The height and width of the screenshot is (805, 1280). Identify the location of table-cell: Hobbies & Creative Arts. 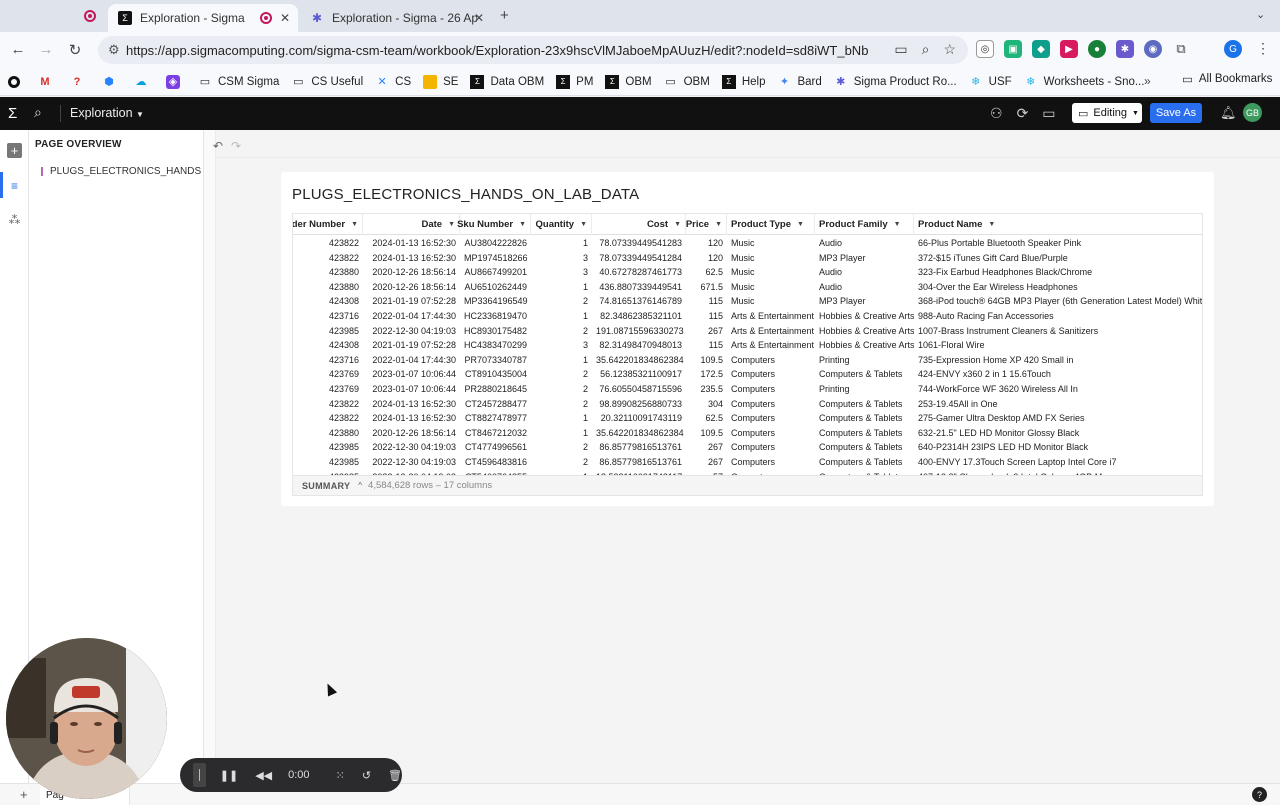
(864, 331).